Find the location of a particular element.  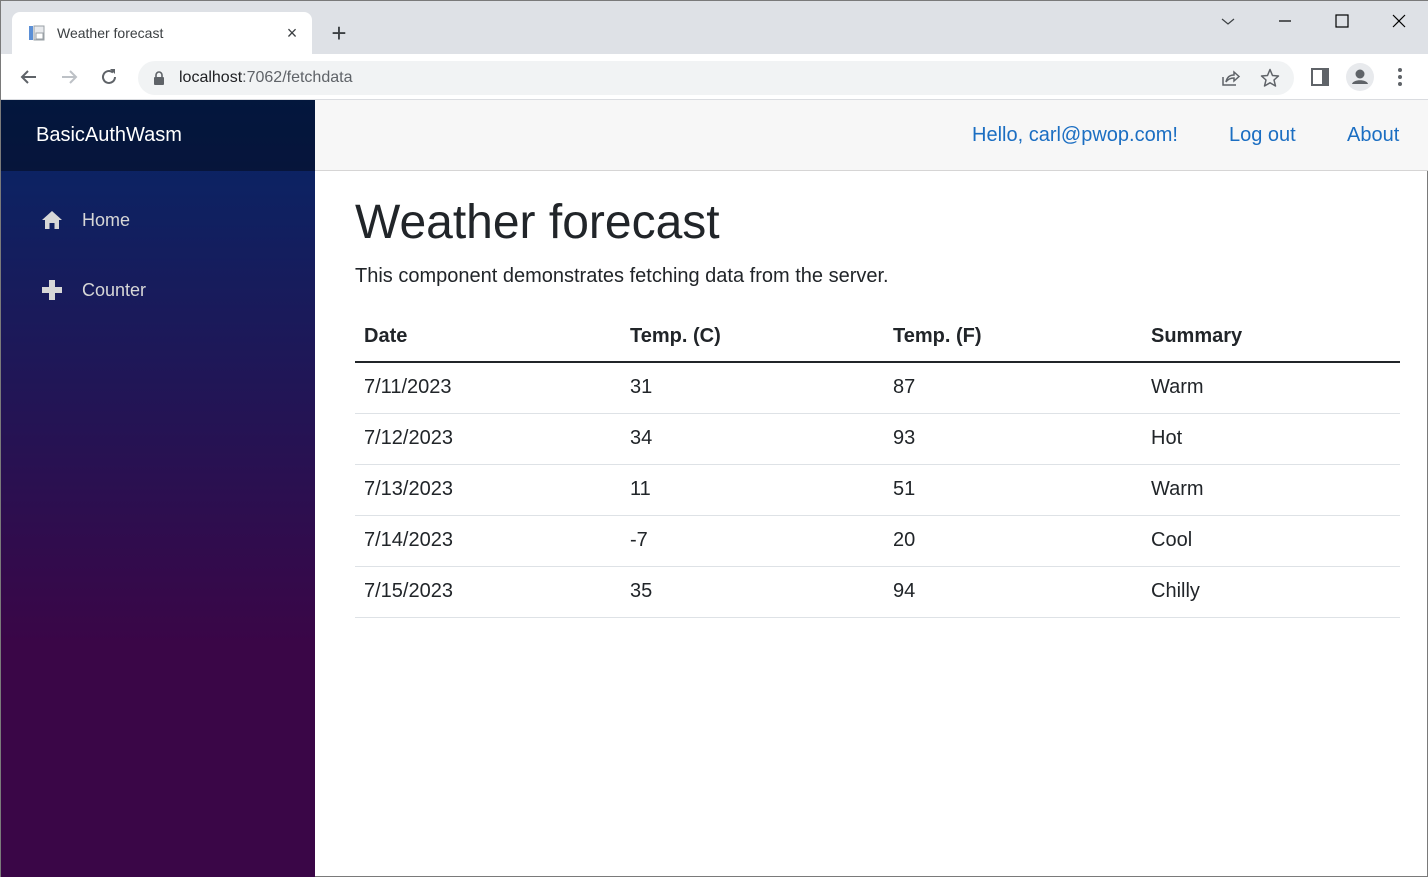

browser-tab: Weather forecast × is located at coordinates (162, 33).